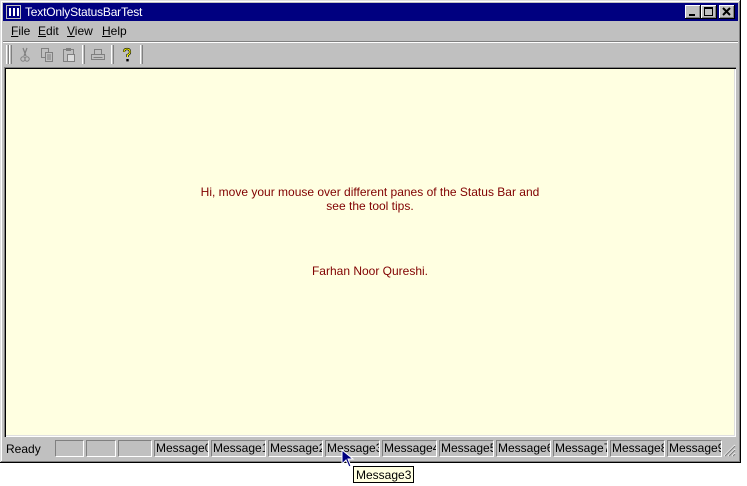 This screenshot has width=747, height=486. I want to click on menu-bar: File Edit View Help, so click(370, 31).